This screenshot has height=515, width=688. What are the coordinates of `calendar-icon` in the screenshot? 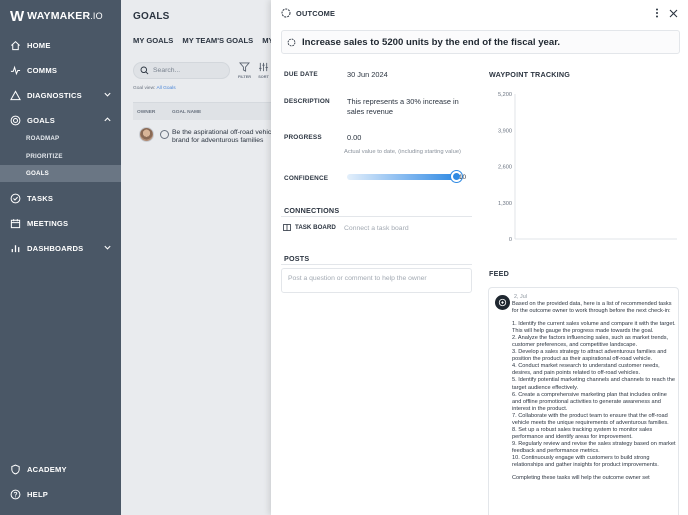 It's located at (15, 223).